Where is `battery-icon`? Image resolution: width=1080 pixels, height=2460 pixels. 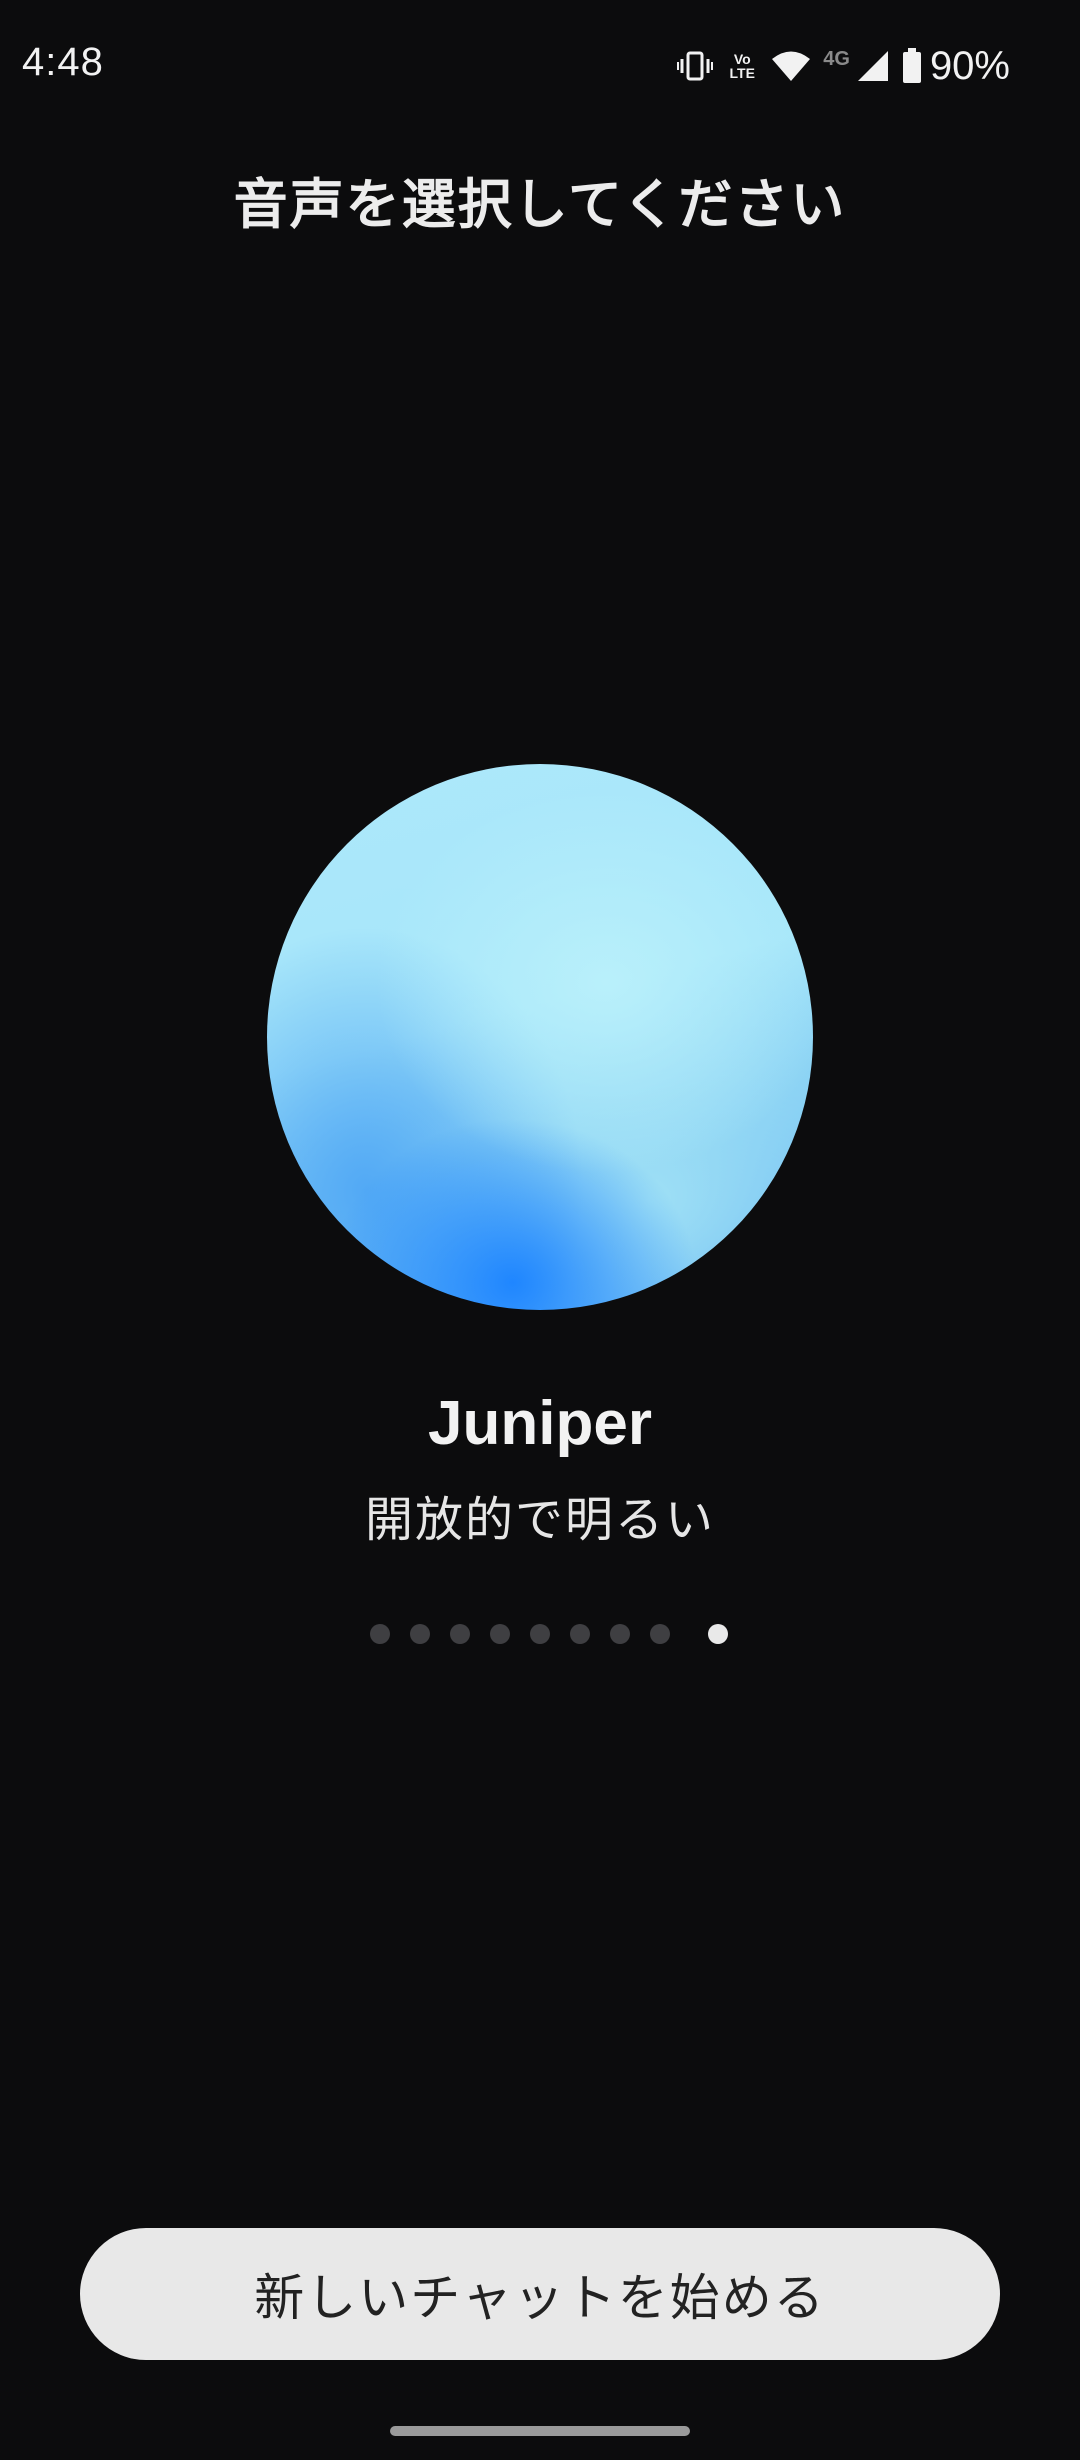
battery-icon is located at coordinates (912, 66).